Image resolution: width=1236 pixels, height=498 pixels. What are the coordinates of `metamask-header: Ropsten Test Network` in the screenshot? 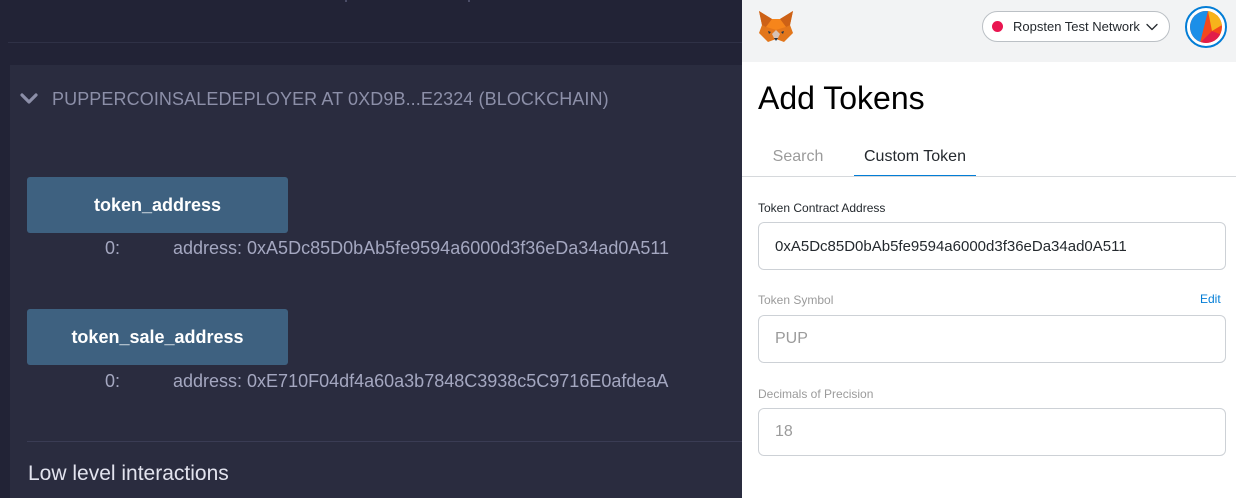 It's located at (989, 31).